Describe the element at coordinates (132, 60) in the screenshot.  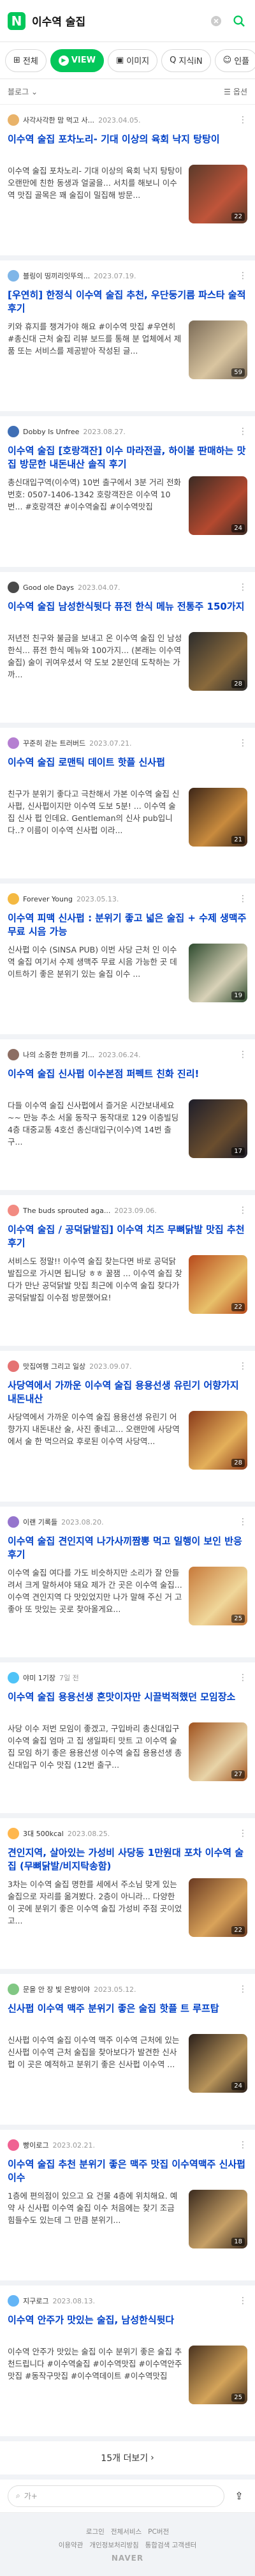
I see `tab-image: ▣ 이미지` at that location.